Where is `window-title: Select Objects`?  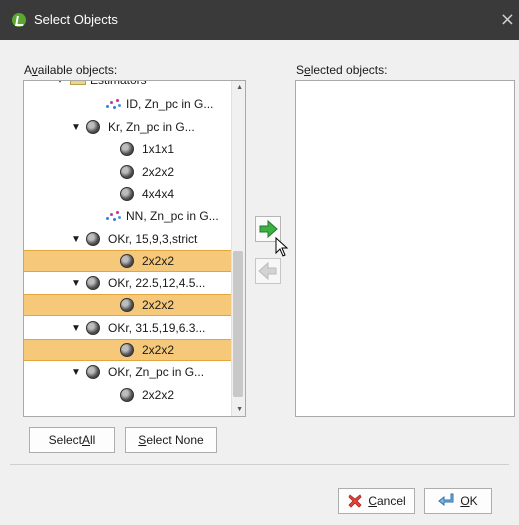
window-title: Select Objects is located at coordinates (76, 19).